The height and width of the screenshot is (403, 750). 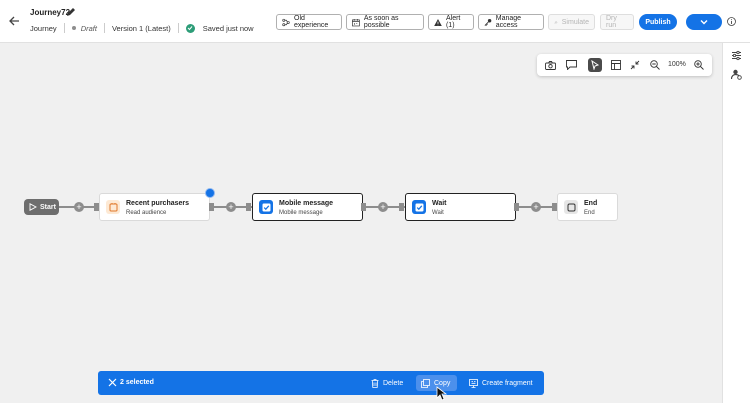 I want to click on node-recent-purchasers: Recent purchasers Read audience, so click(x=154, y=207).